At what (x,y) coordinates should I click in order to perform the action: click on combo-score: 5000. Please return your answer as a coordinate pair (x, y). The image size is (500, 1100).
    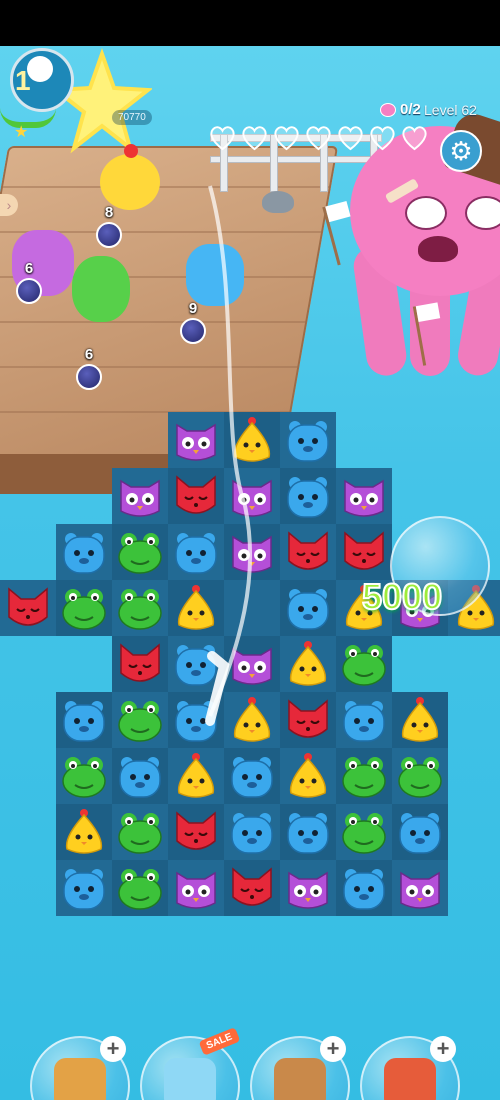
    Looking at the image, I should click on (402, 596).